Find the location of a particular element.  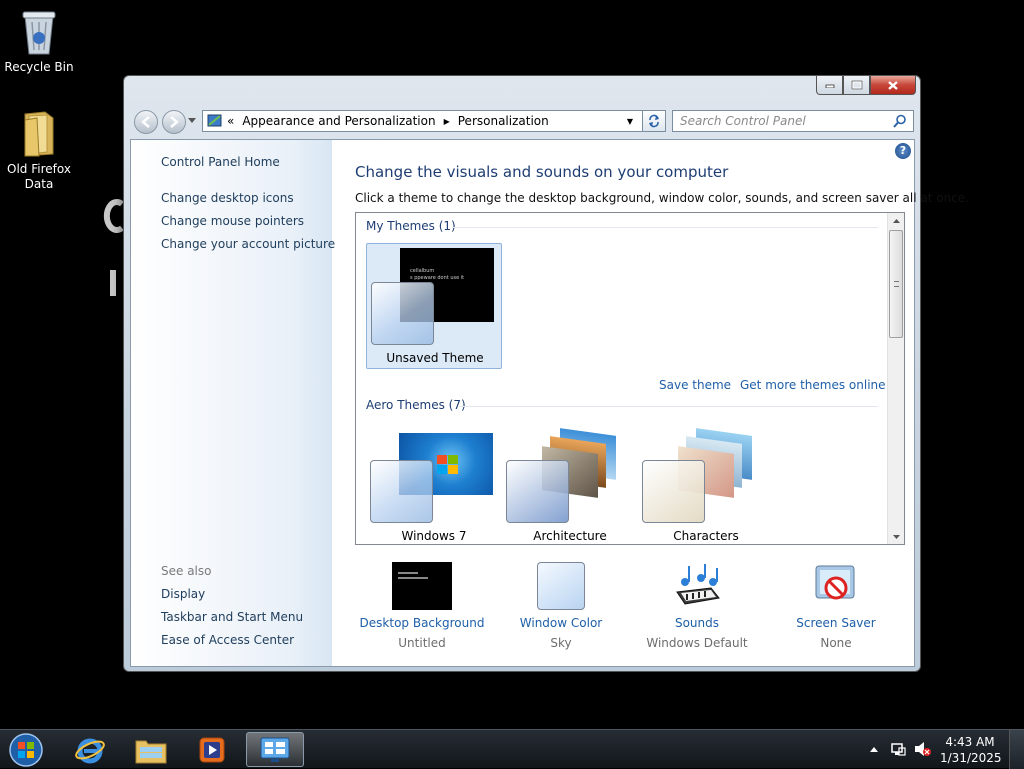

forward-button is located at coordinates (174, 122).